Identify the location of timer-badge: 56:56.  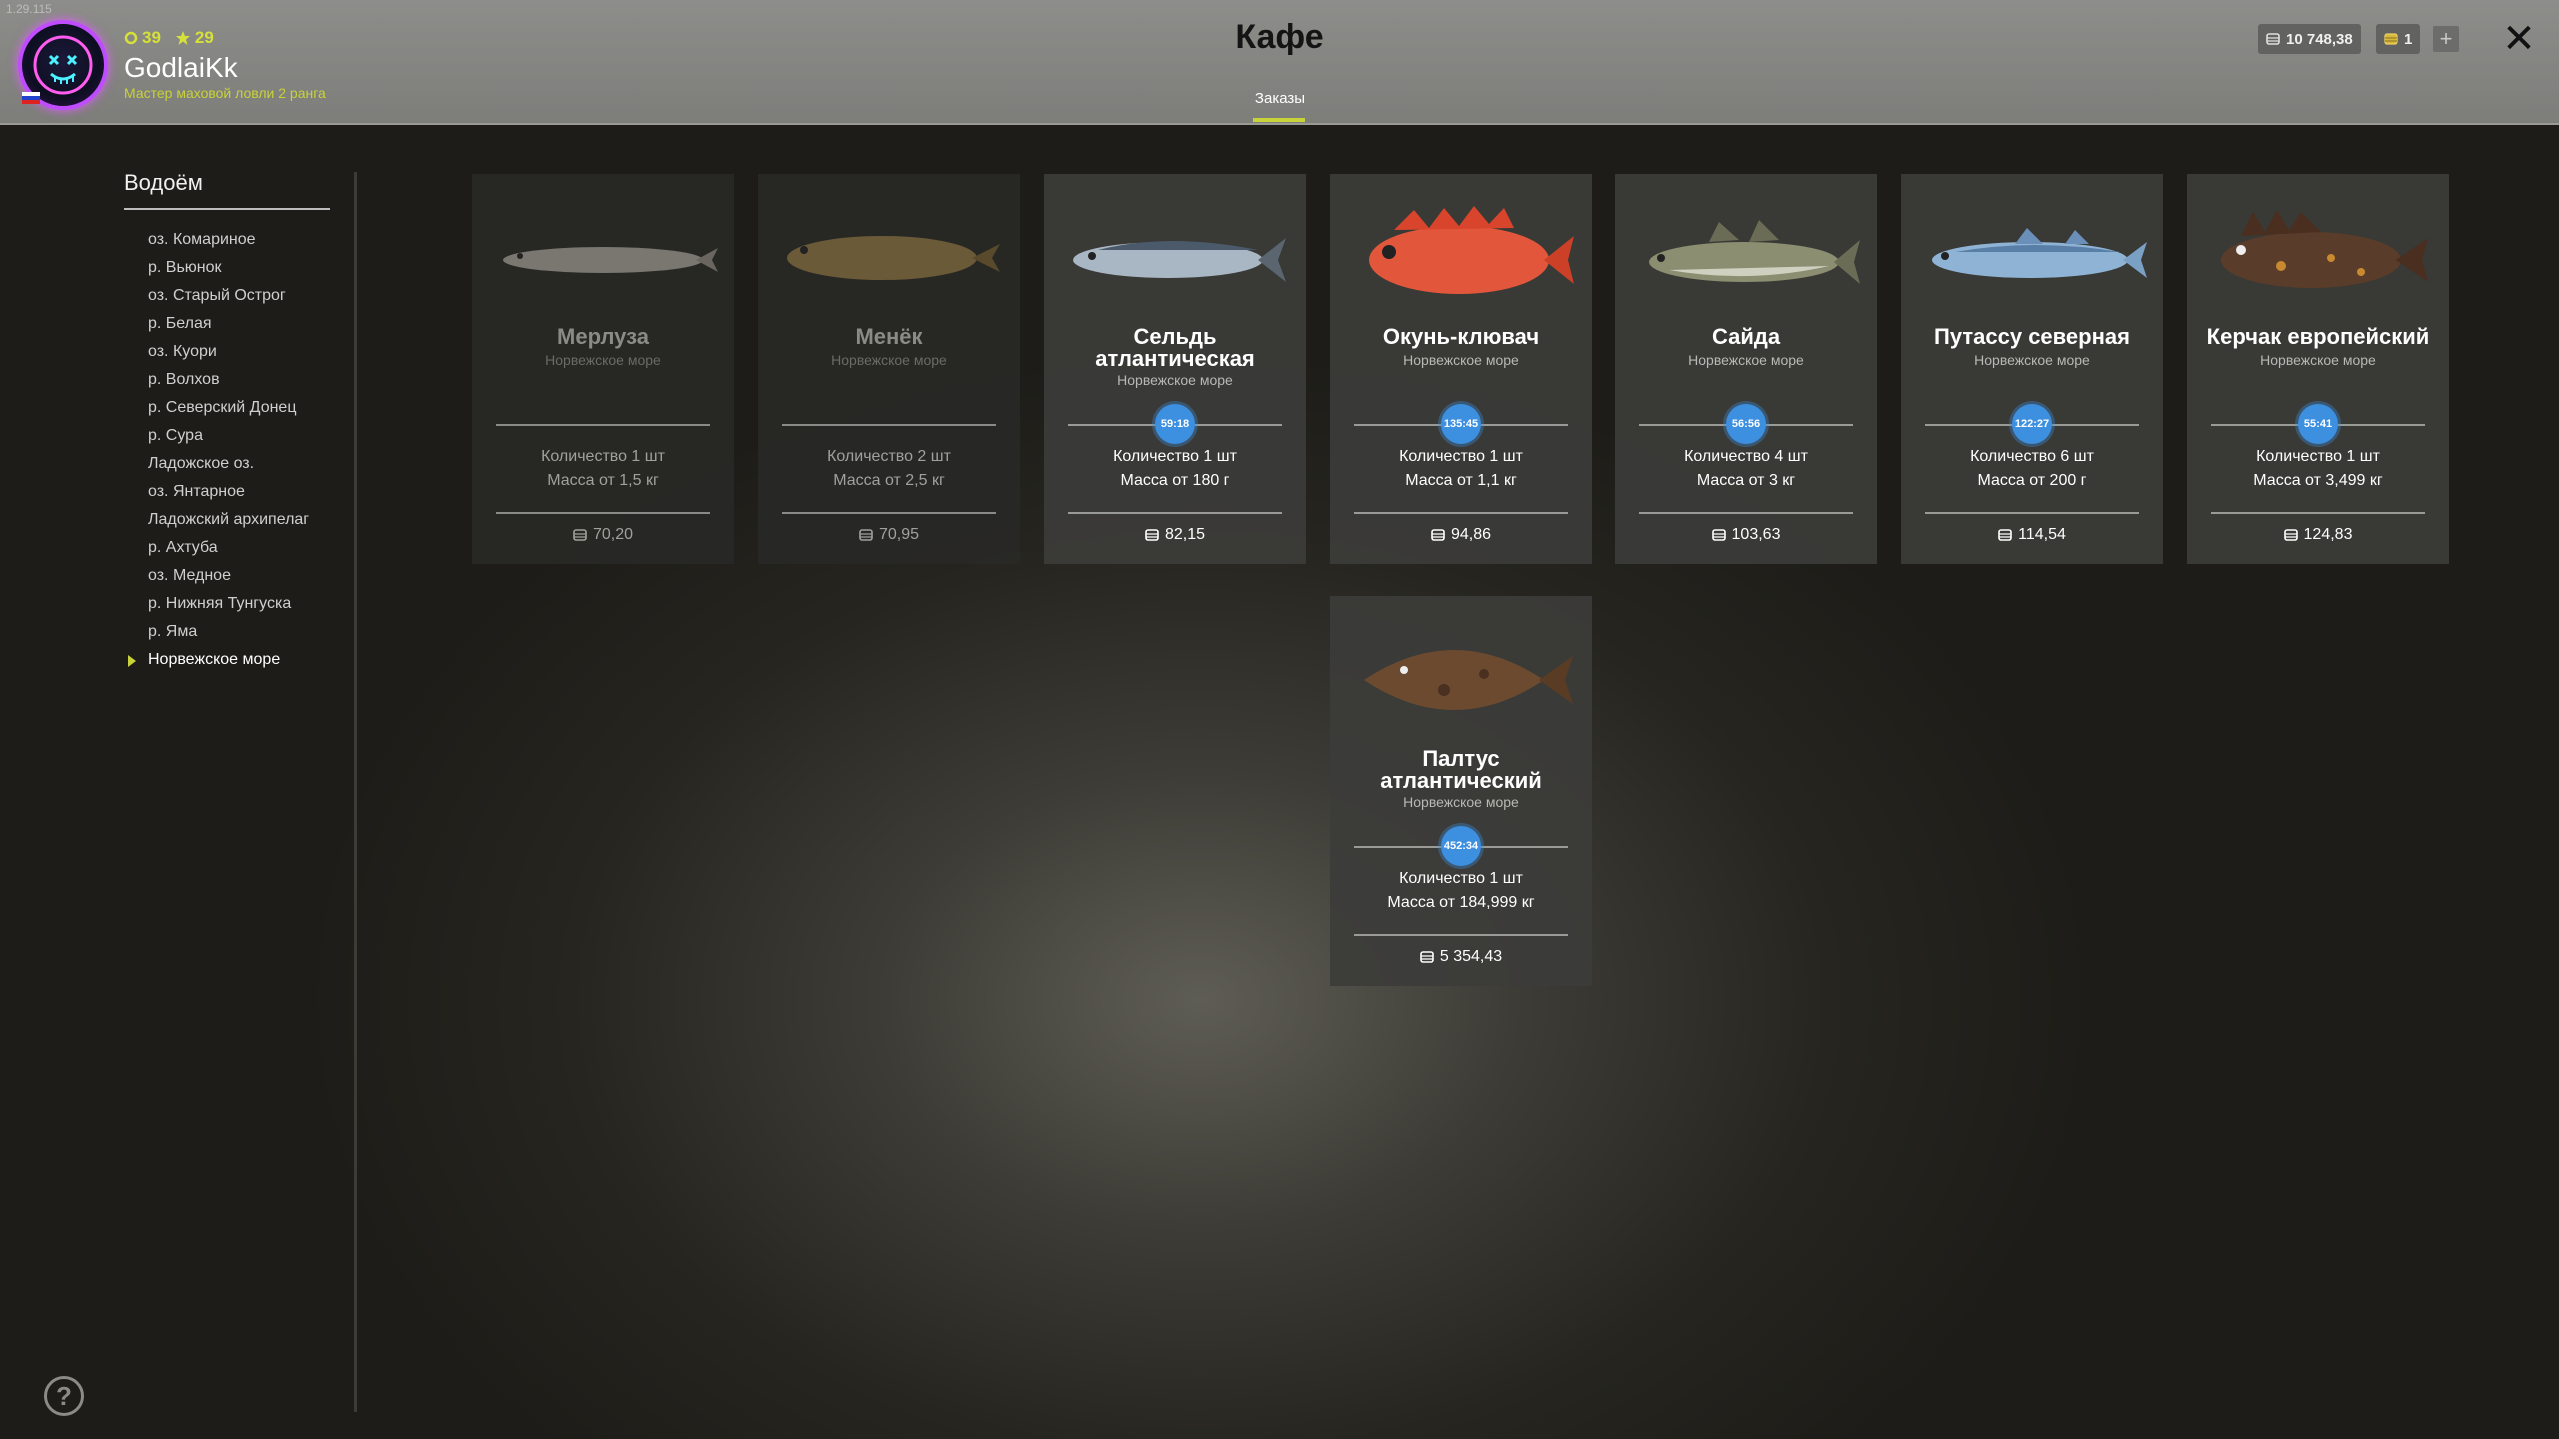
(1746, 424).